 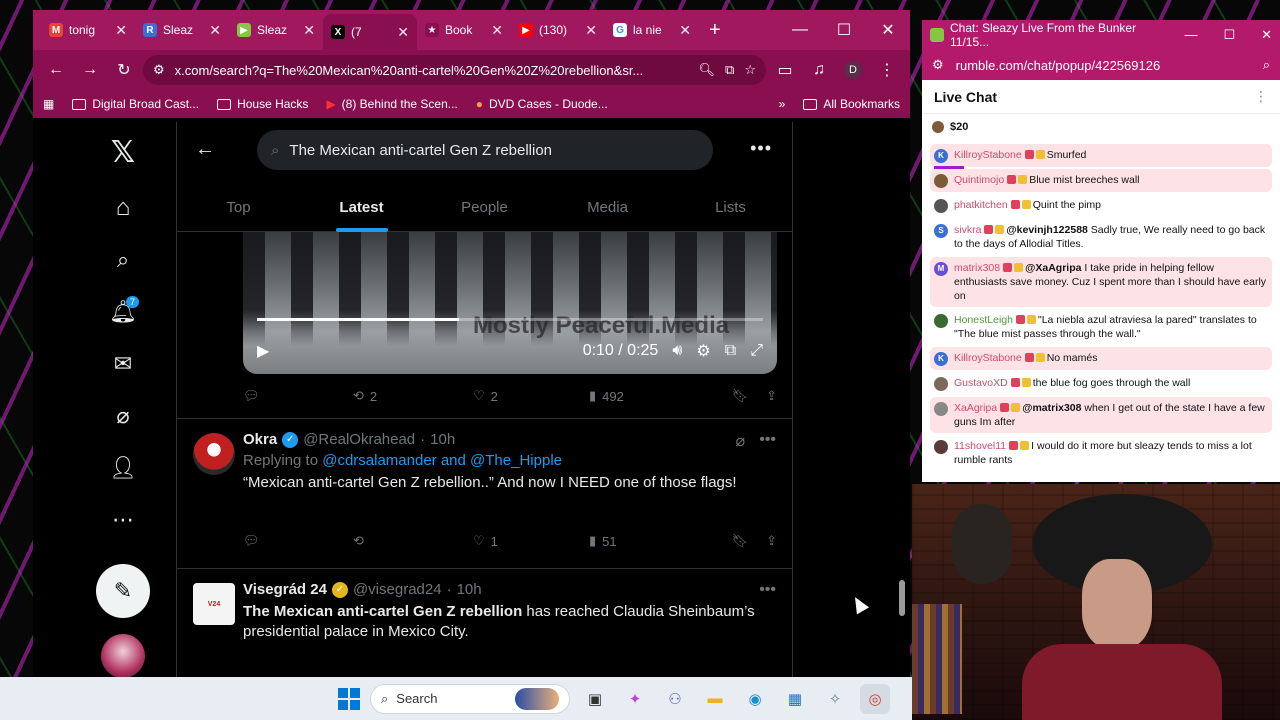 What do you see at coordinates (413, 396) in the screenshot?
I see `repost-button: ⟲ 2` at bounding box center [413, 396].